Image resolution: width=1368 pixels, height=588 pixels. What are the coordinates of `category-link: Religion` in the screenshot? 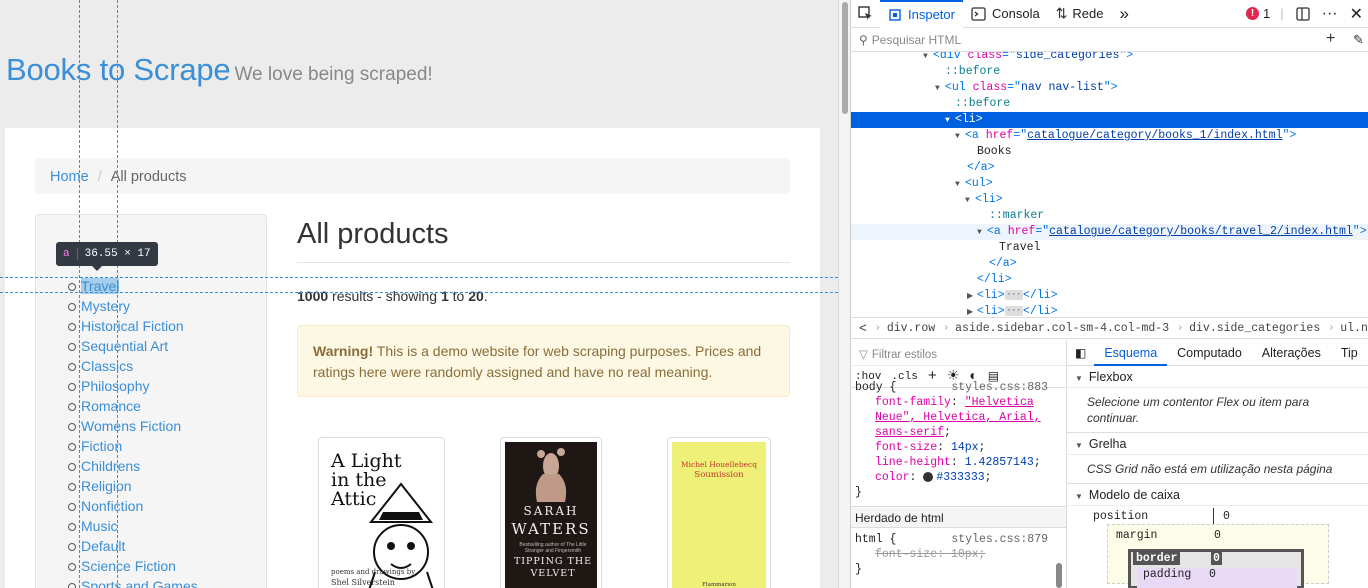 It's located at (106, 486).